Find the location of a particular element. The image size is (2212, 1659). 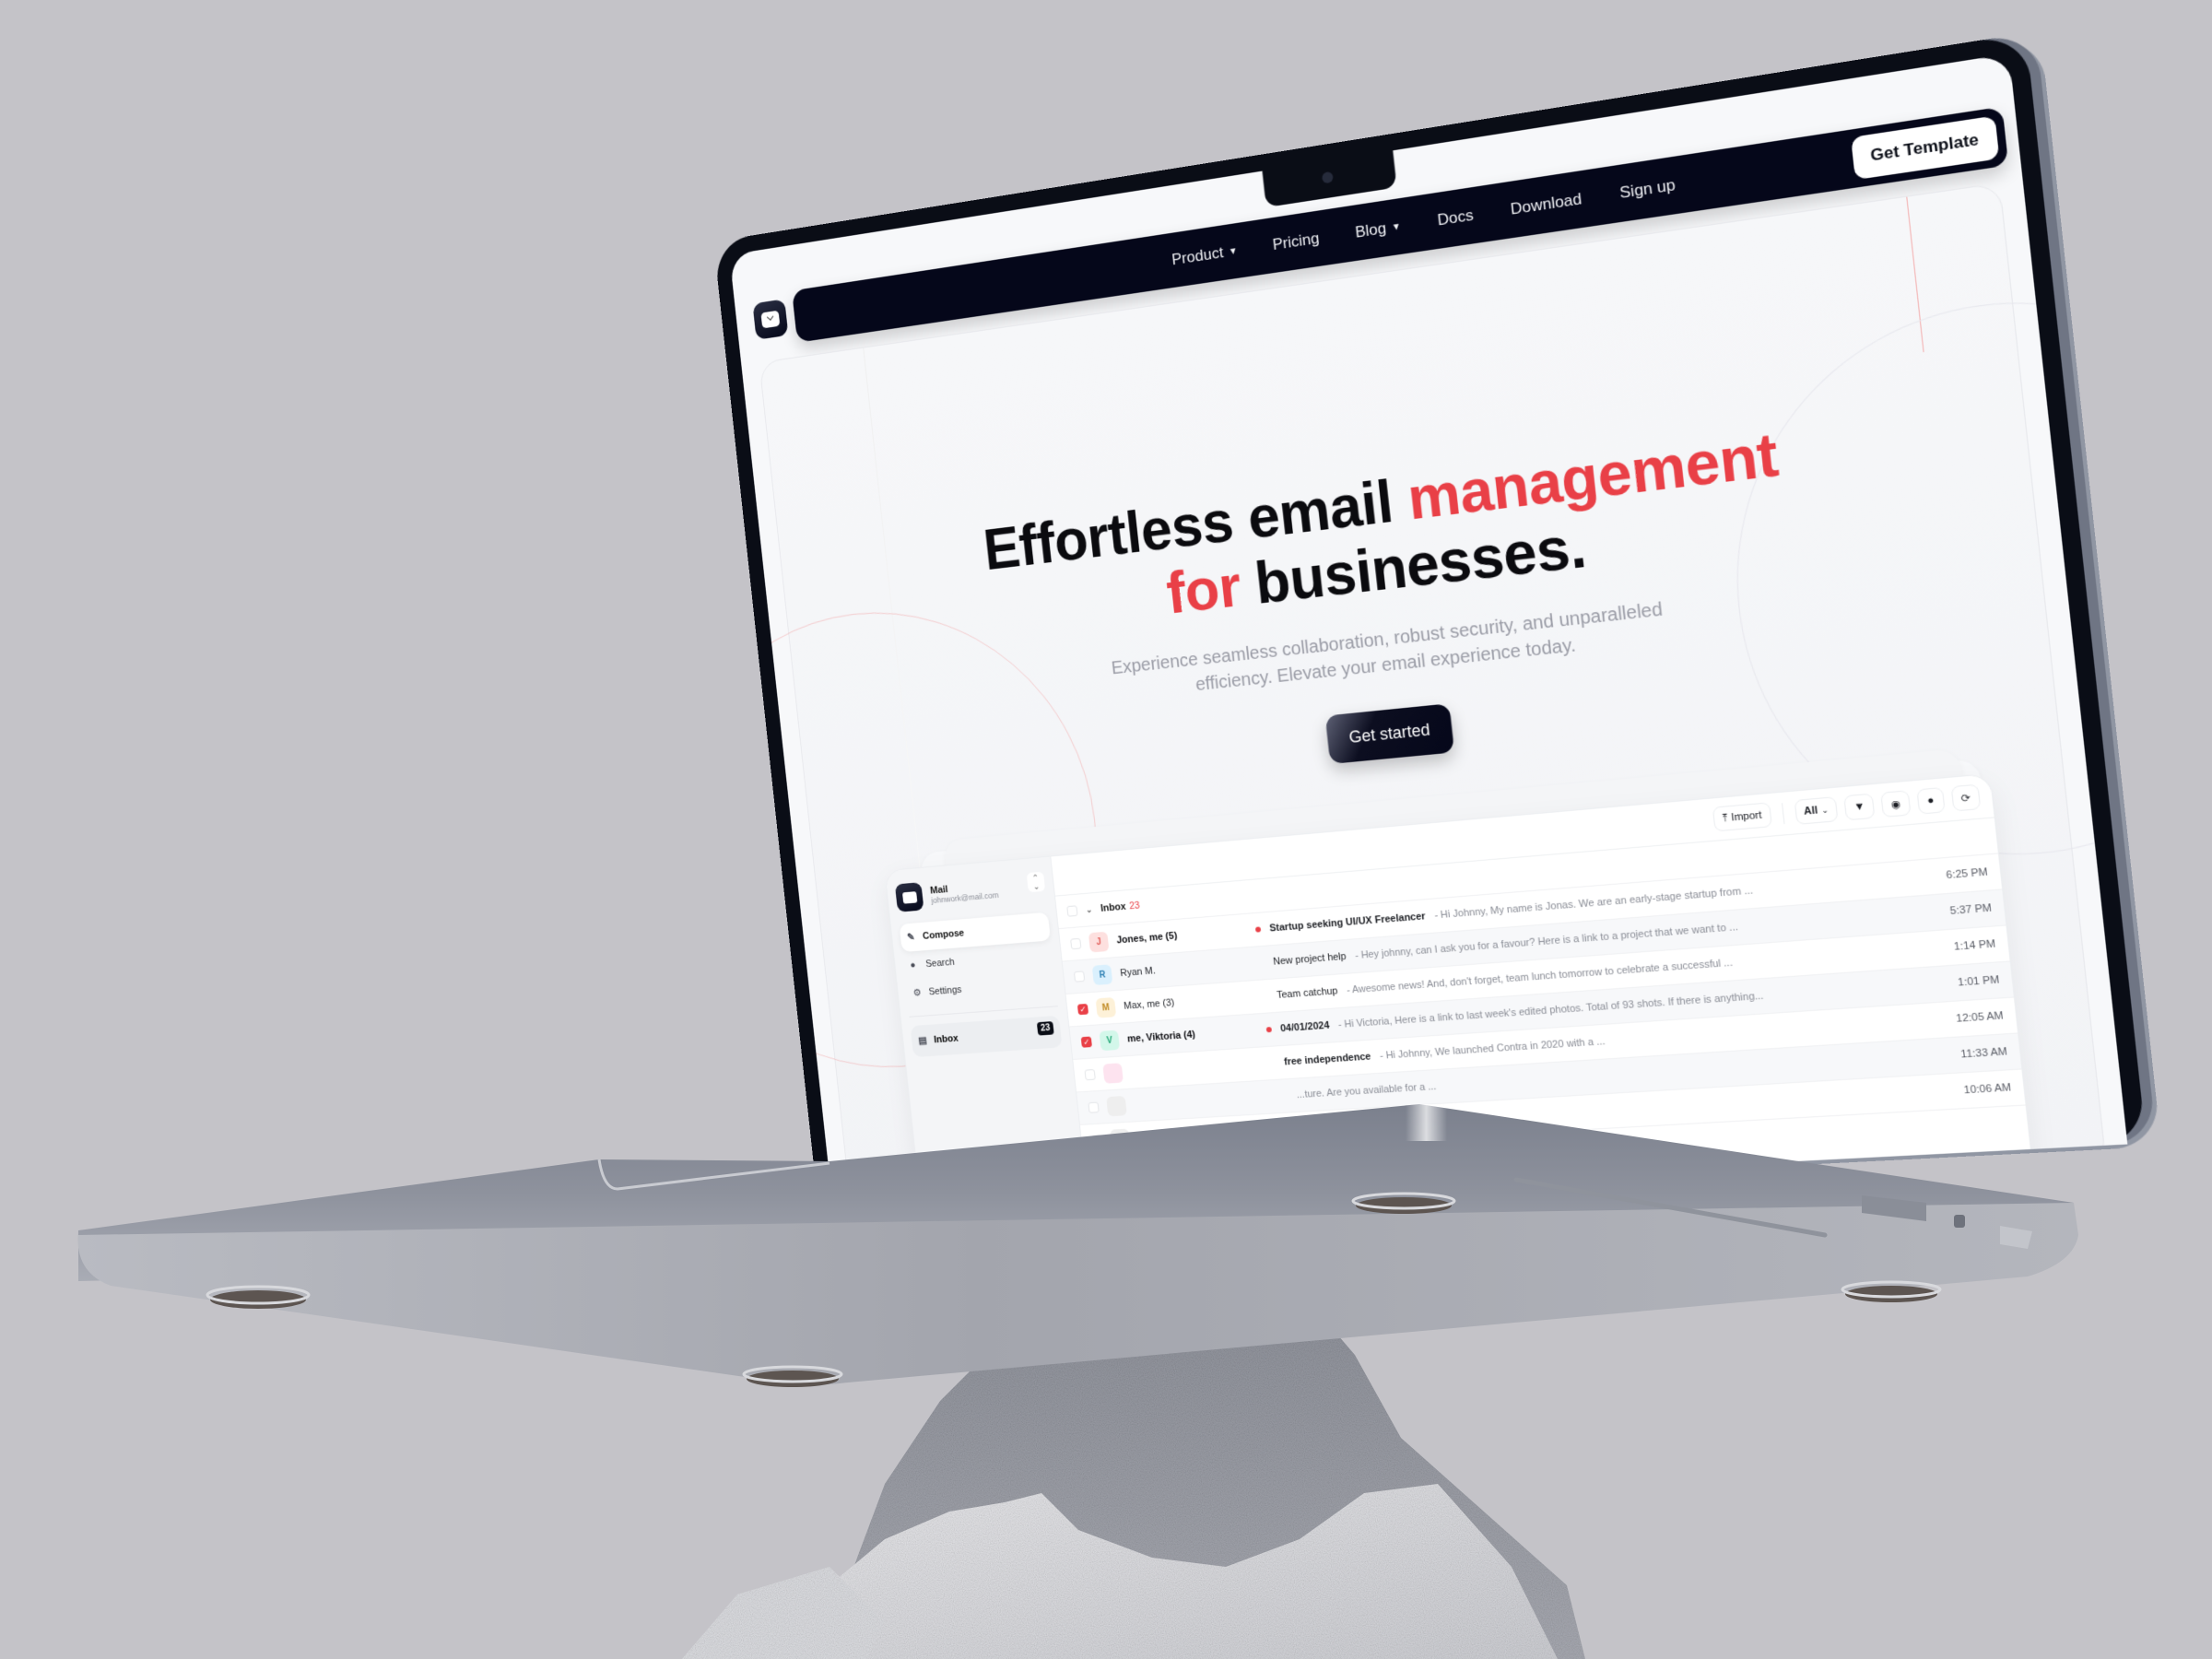

nav-link-blog: Blog ▼ is located at coordinates (1377, 229).